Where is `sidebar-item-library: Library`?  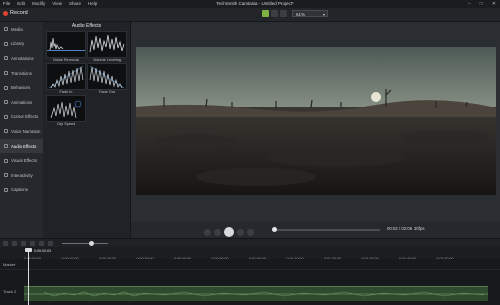 sidebar-item-library: Library is located at coordinates (21, 44).